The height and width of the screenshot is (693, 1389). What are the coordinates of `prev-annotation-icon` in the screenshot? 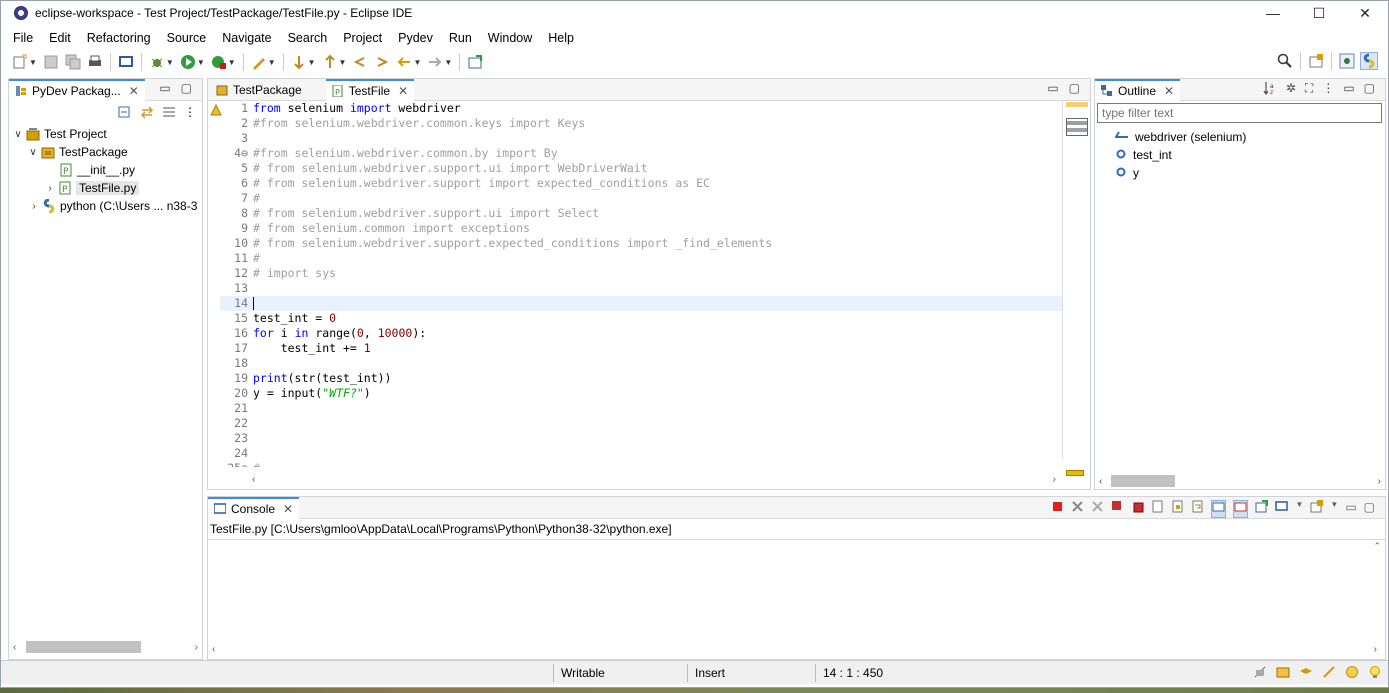 It's located at (330, 62).